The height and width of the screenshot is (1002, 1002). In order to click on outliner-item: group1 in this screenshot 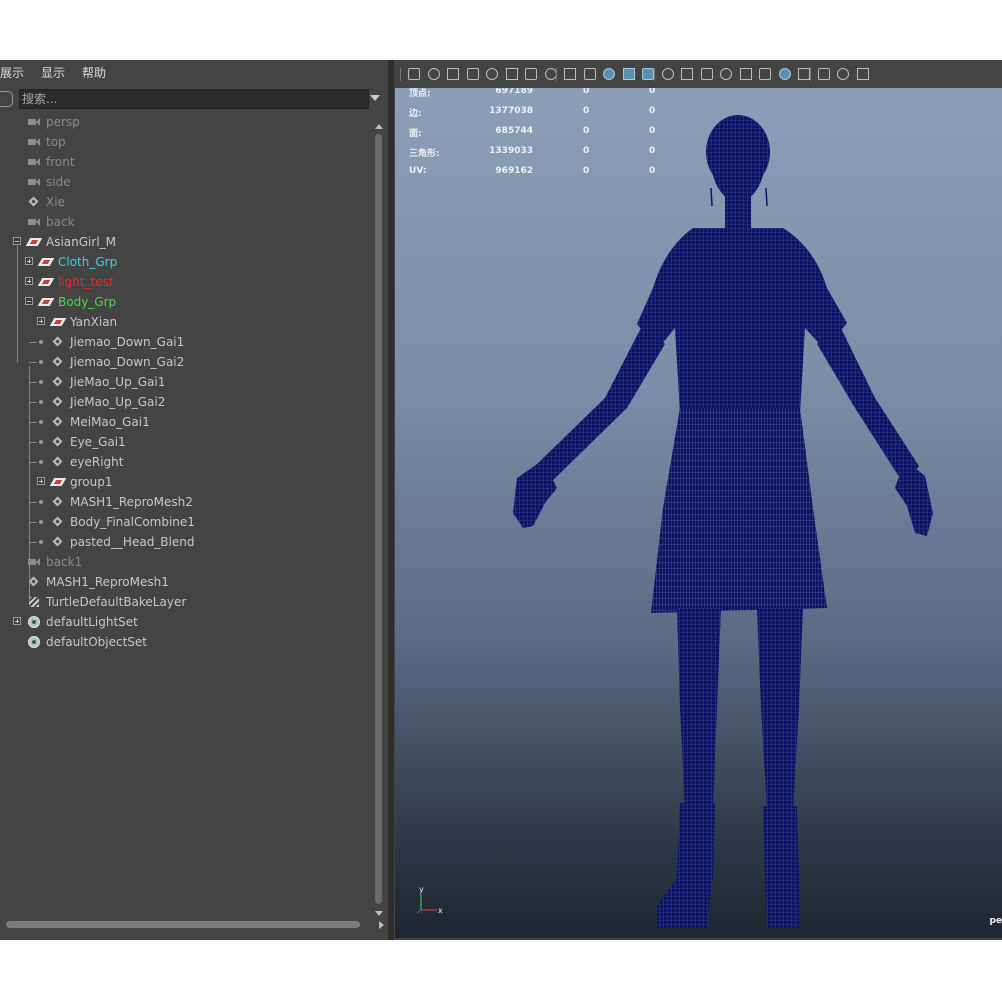, I will do `click(185, 482)`.